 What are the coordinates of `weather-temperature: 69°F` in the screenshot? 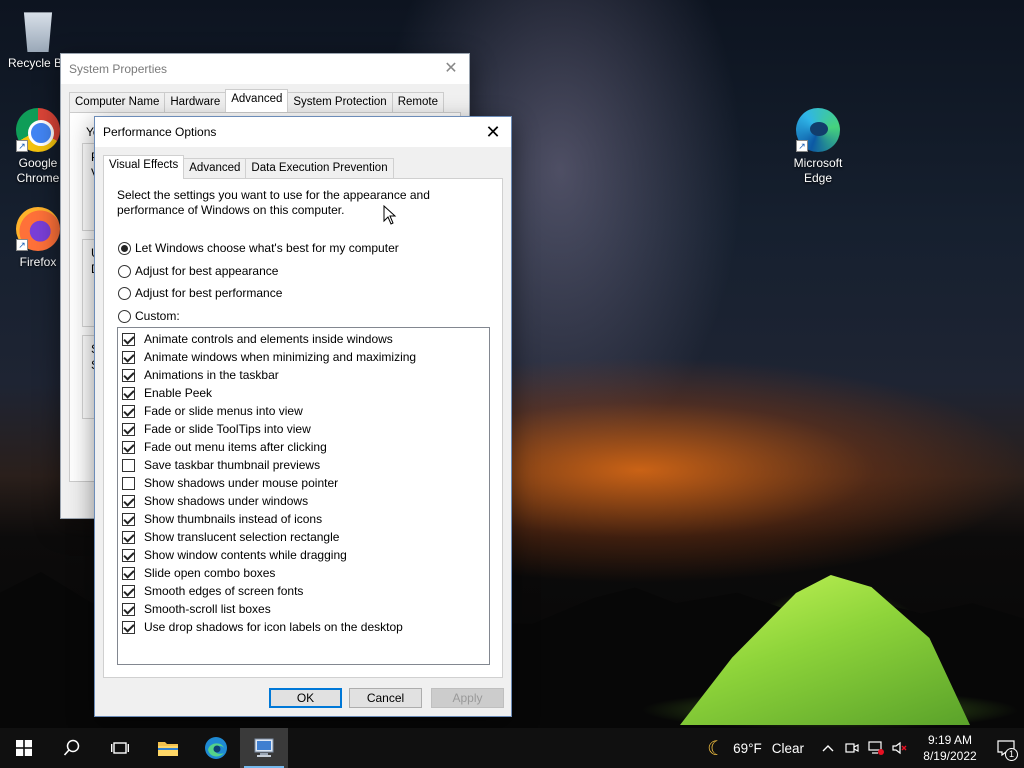 It's located at (747, 748).